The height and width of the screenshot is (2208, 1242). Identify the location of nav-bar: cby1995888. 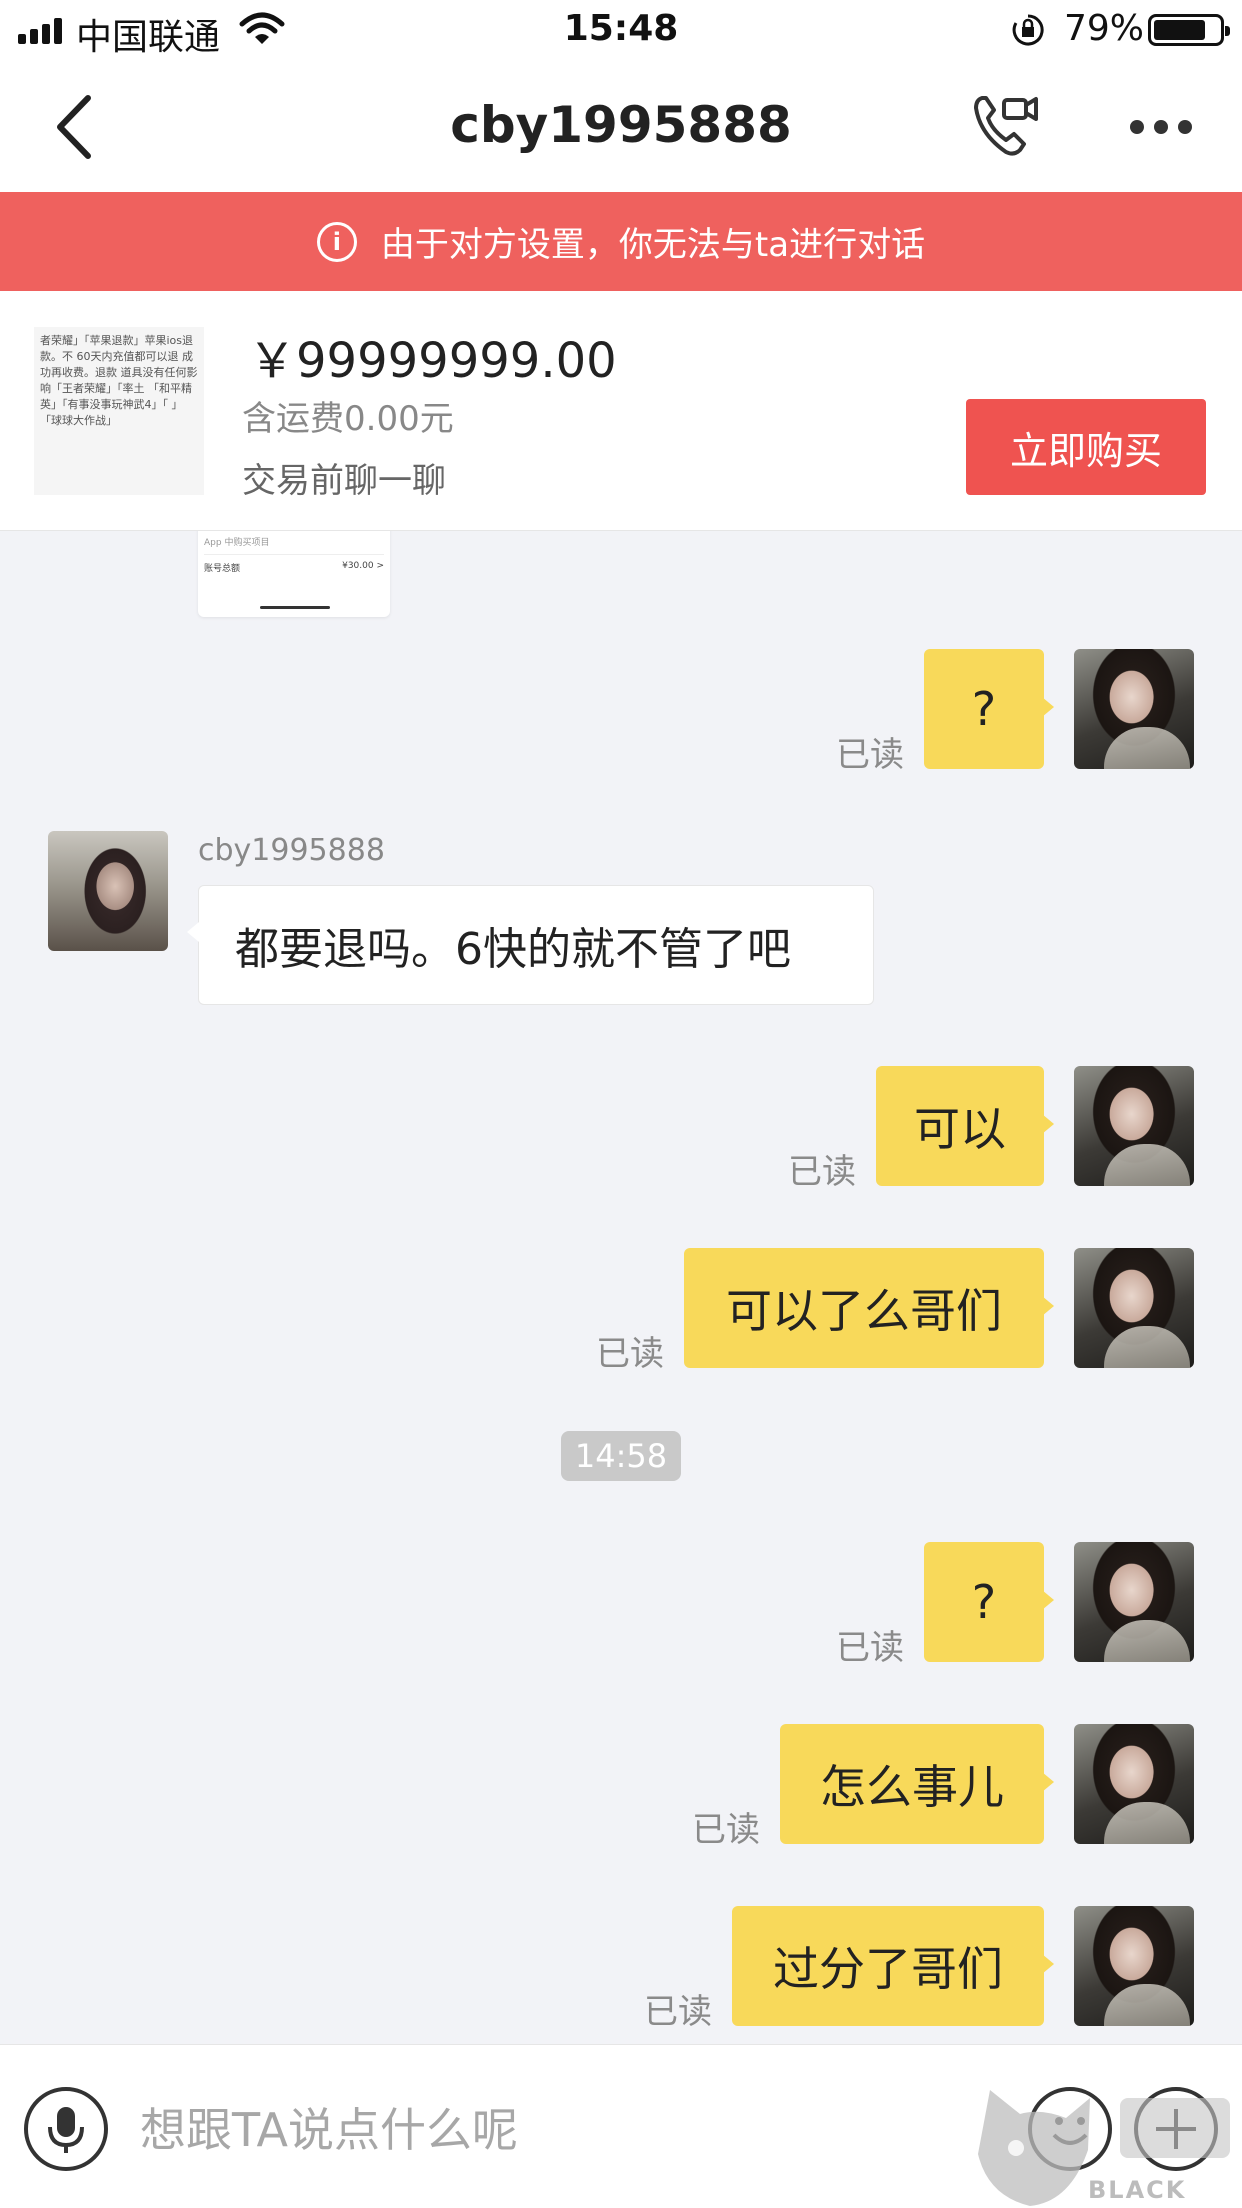
(621, 127).